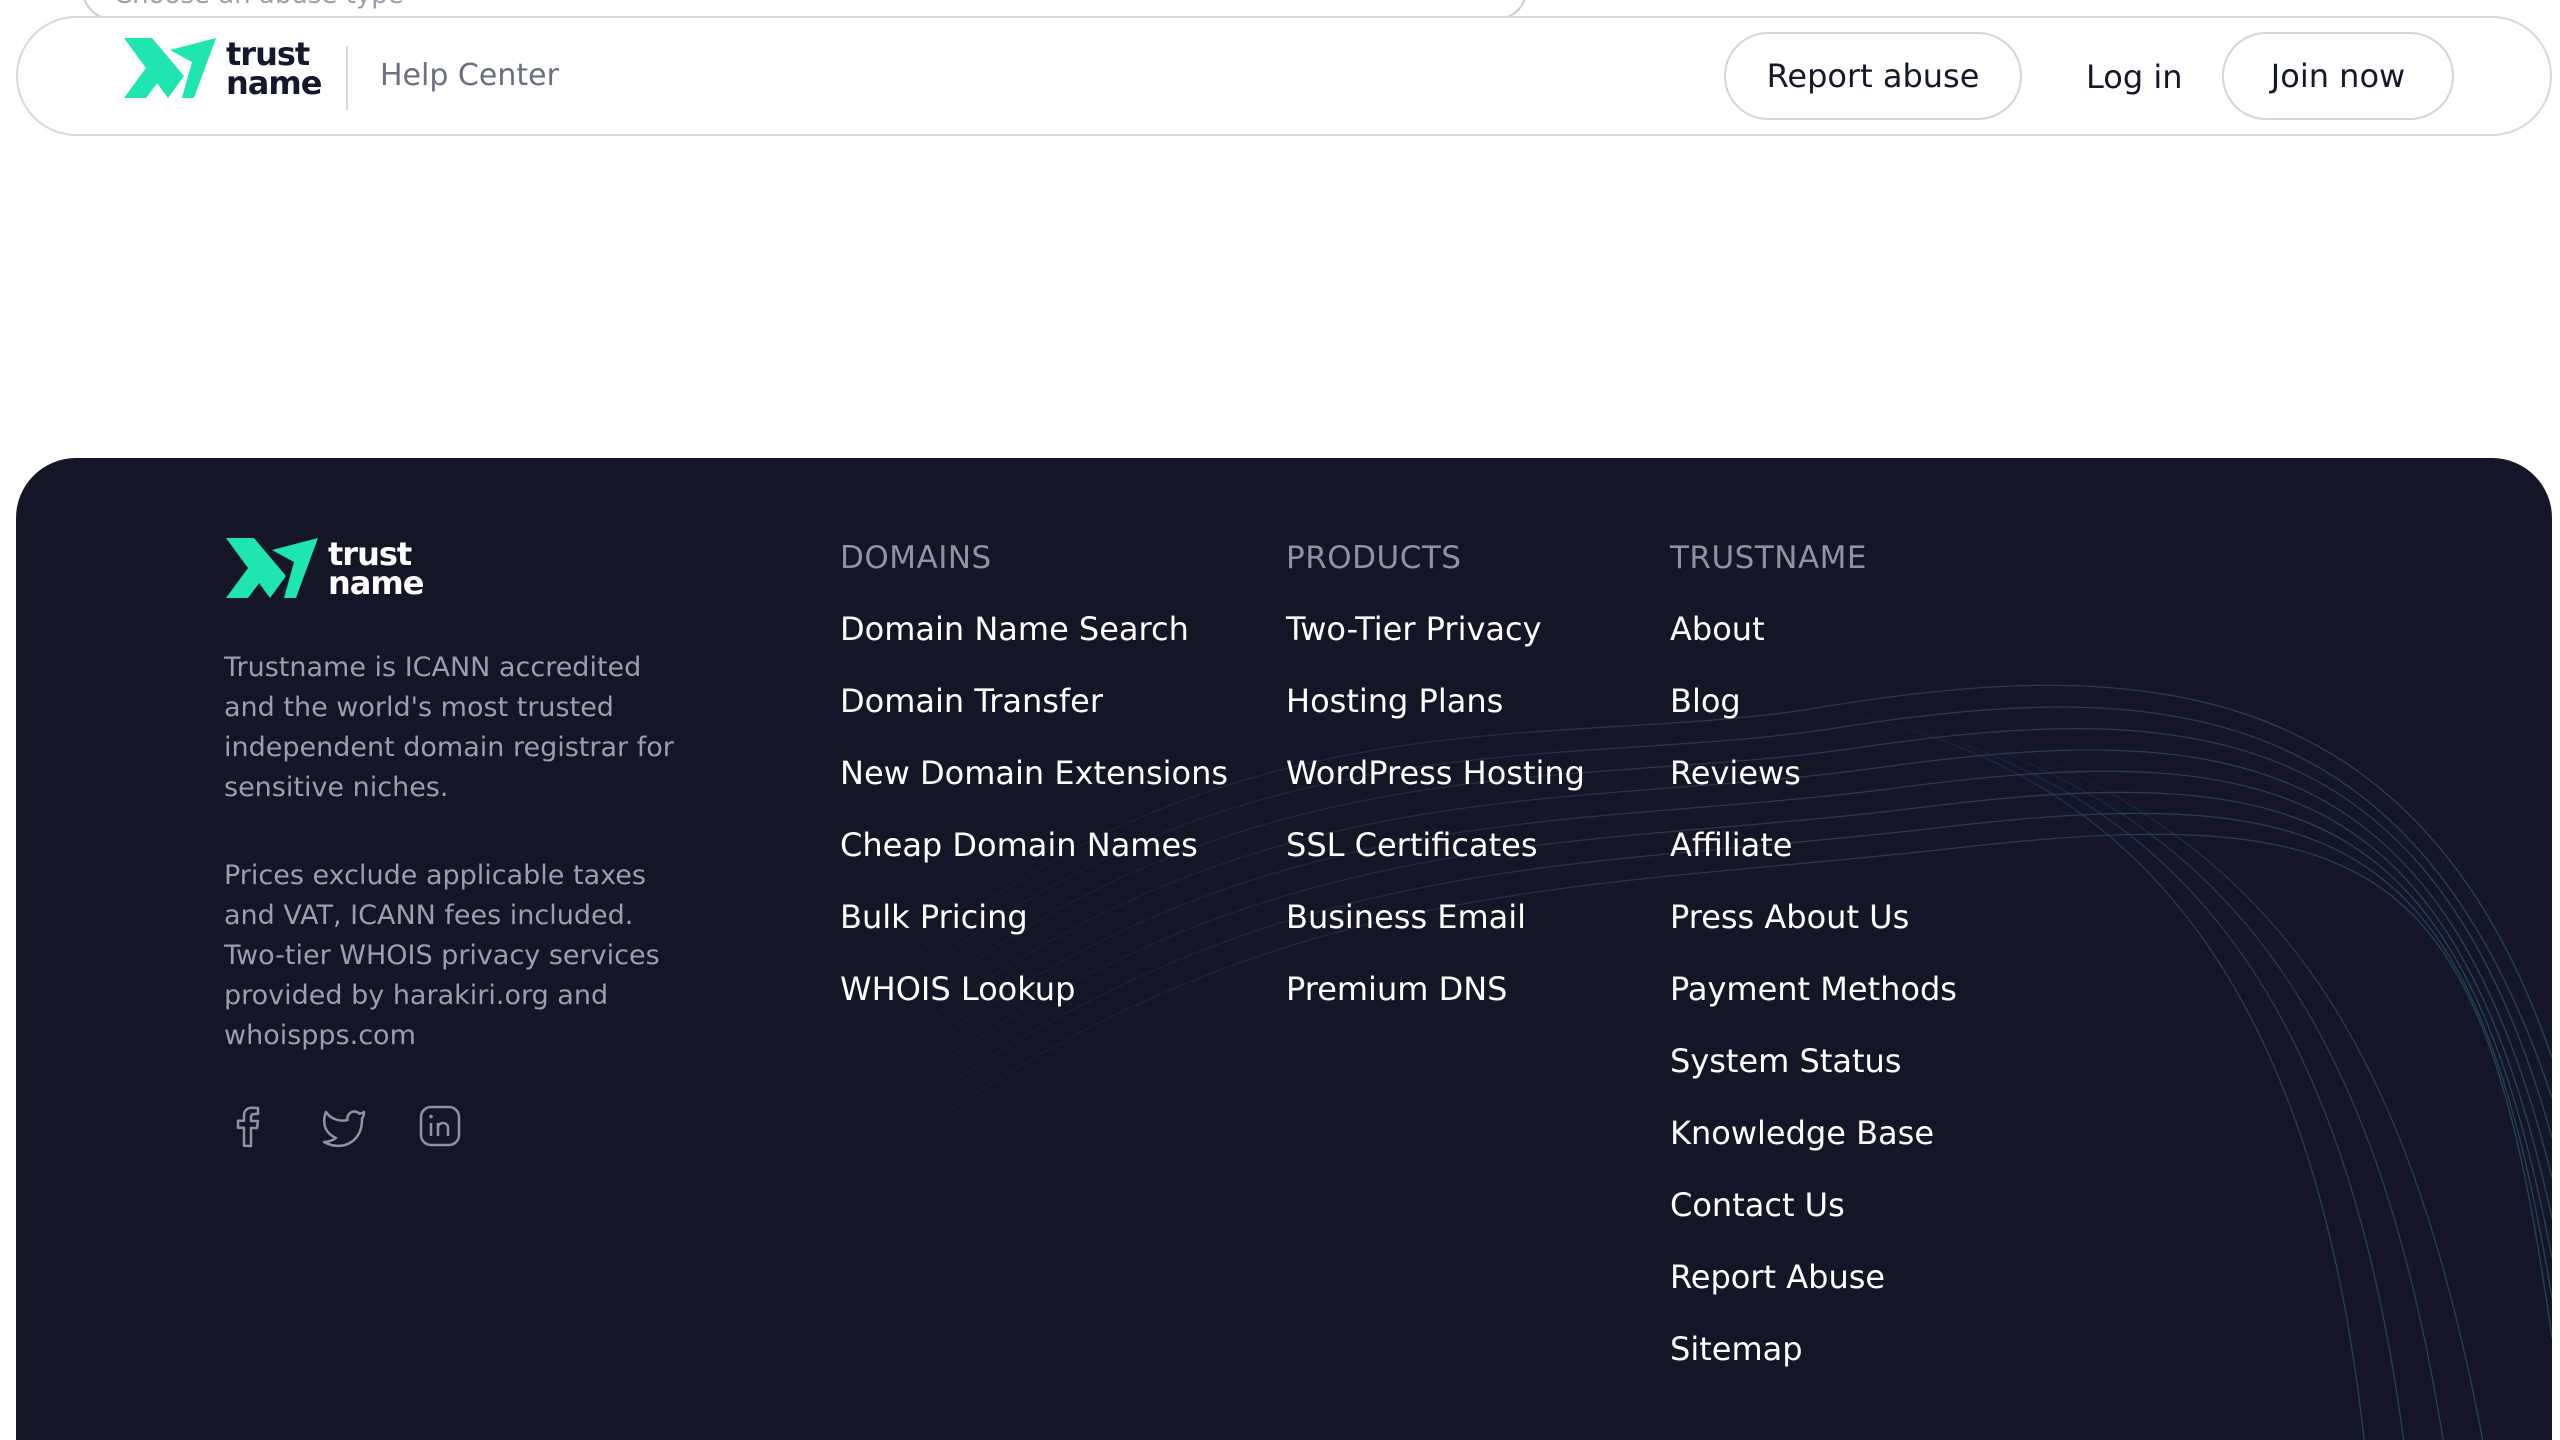 Image resolution: width=2560 pixels, height=1440 pixels. What do you see at coordinates (440, 1126) in the screenshot?
I see `linkedin-icon` at bounding box center [440, 1126].